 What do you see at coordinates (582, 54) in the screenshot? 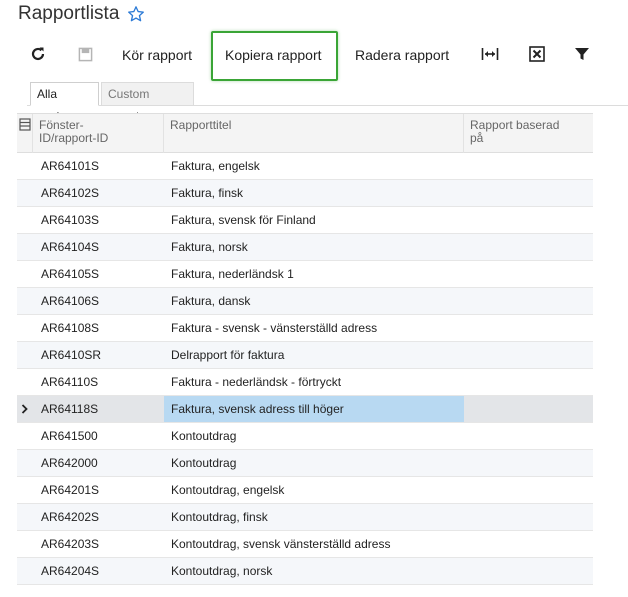
I see `filter-icon` at bounding box center [582, 54].